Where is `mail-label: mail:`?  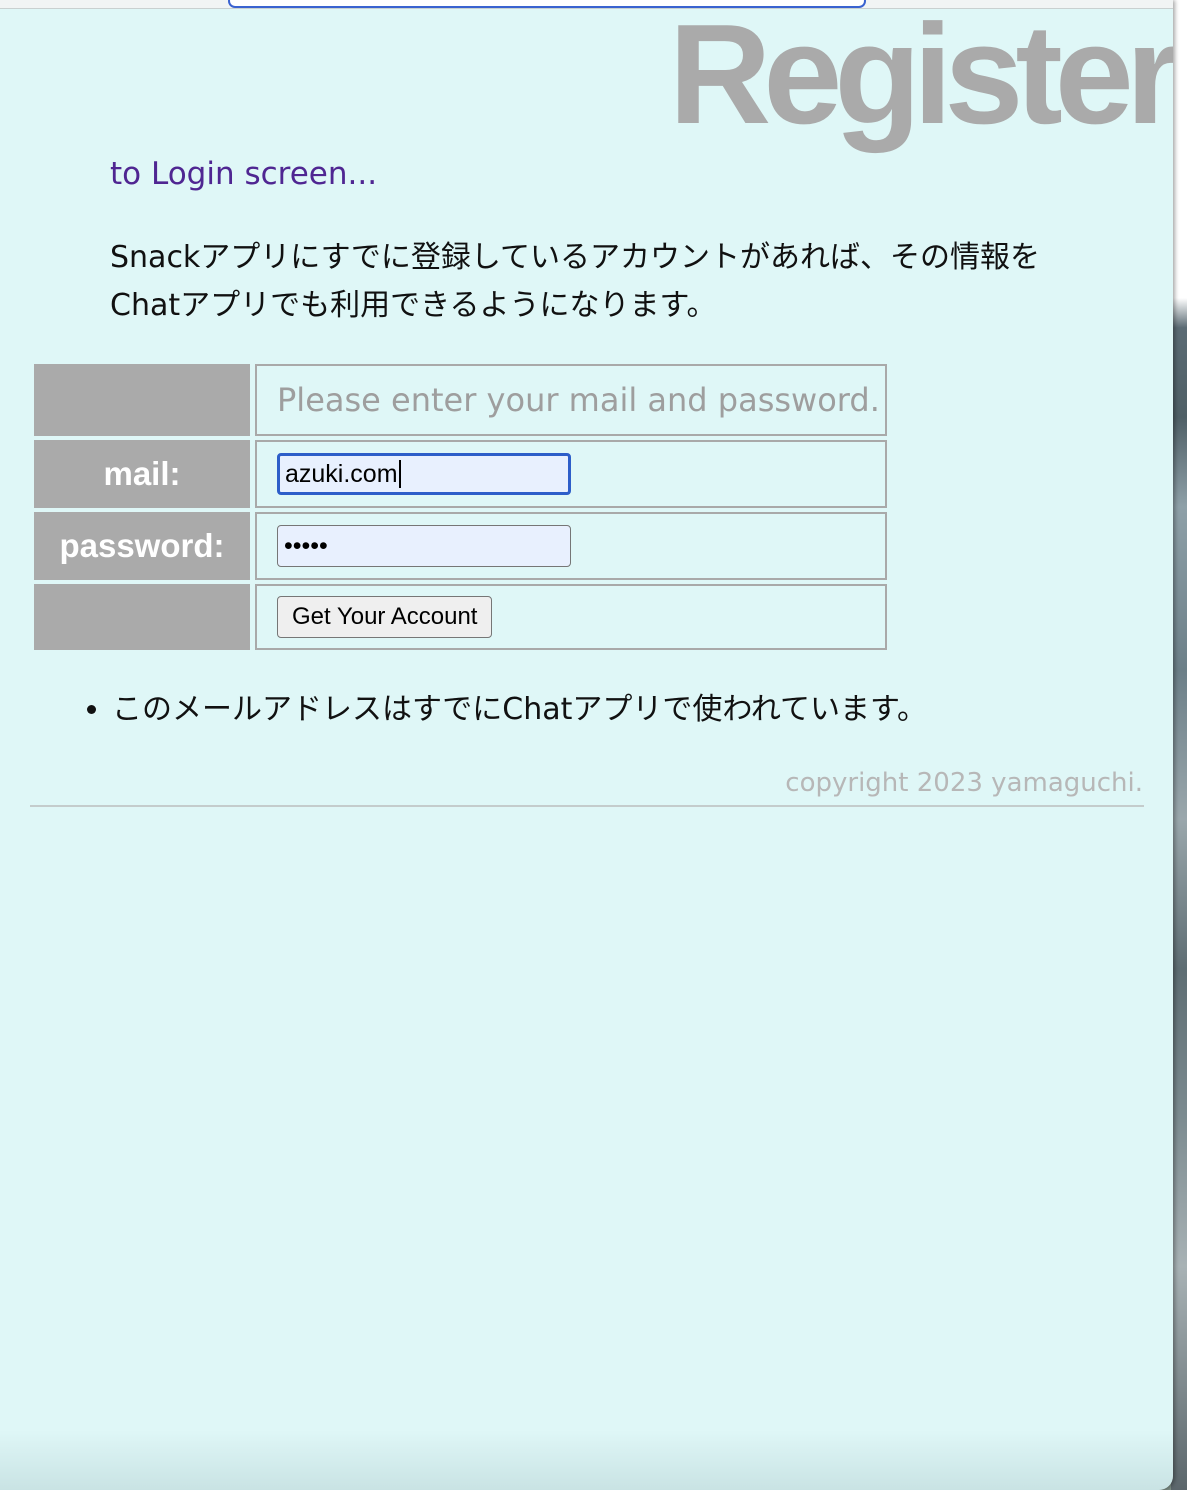
mail-label: mail: is located at coordinates (142, 474).